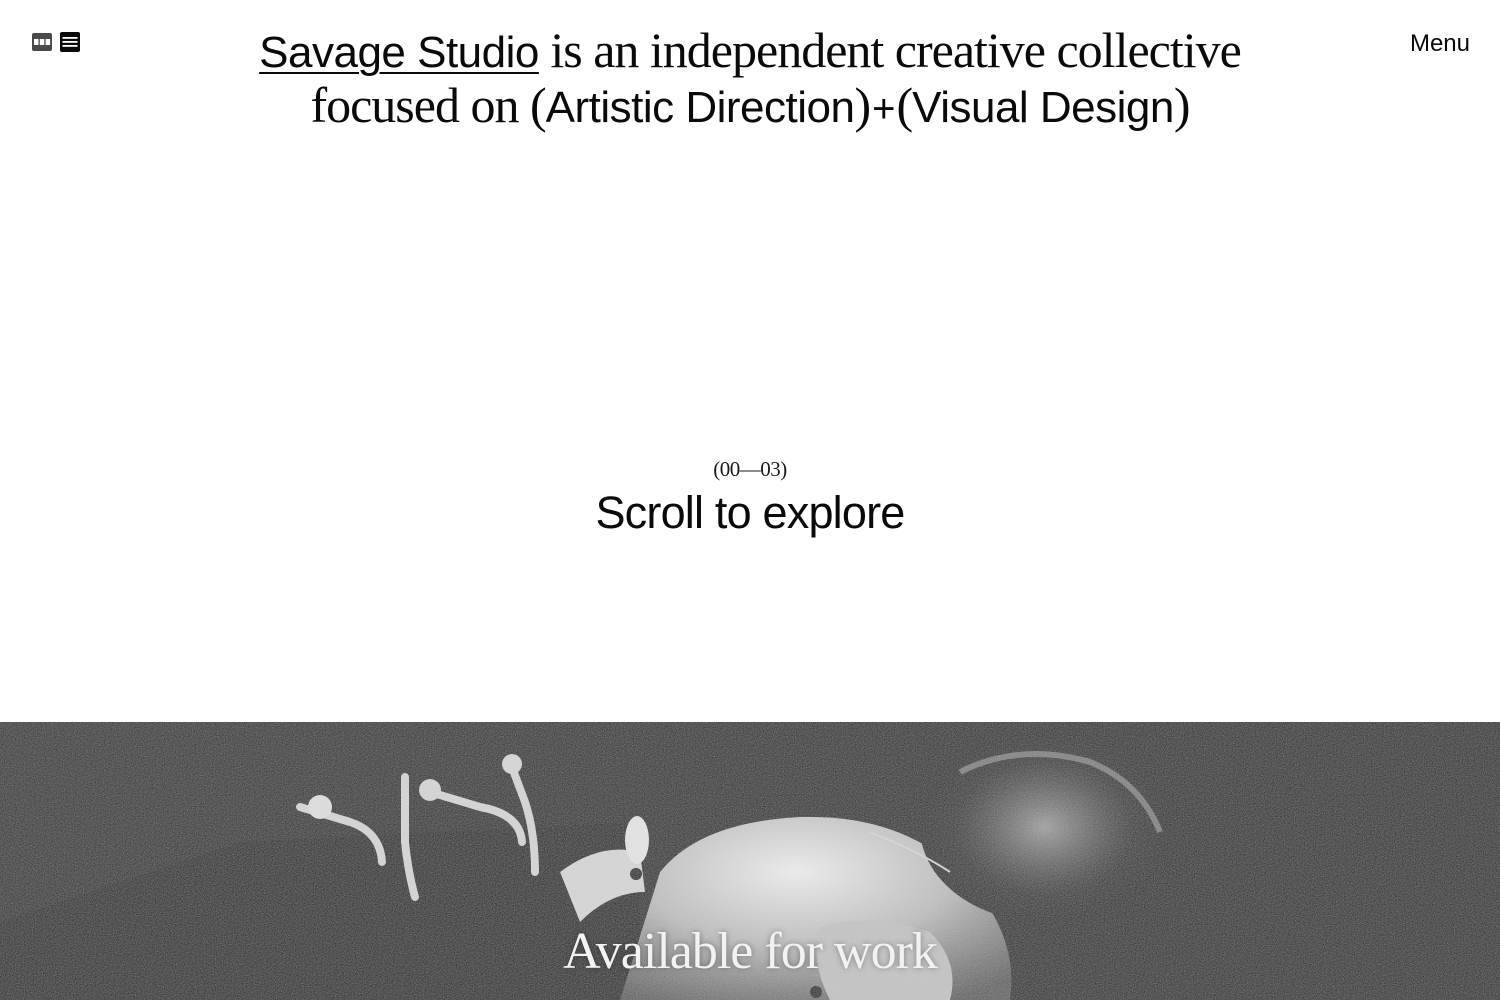 This screenshot has height=1000, width=1500. What do you see at coordinates (1043, 107) in the screenshot?
I see `focus-visual-design: Visual Design` at bounding box center [1043, 107].